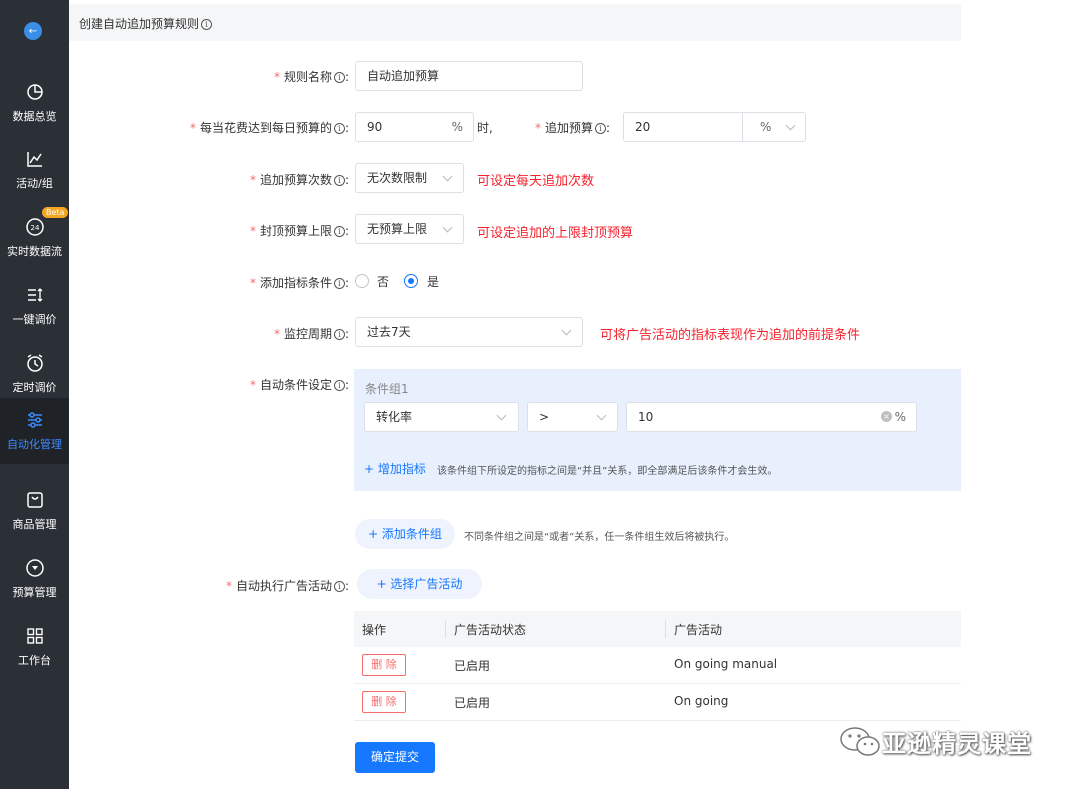  What do you see at coordinates (405, 534) in the screenshot?
I see `add-condition-group-button: + 添加条件组` at bounding box center [405, 534].